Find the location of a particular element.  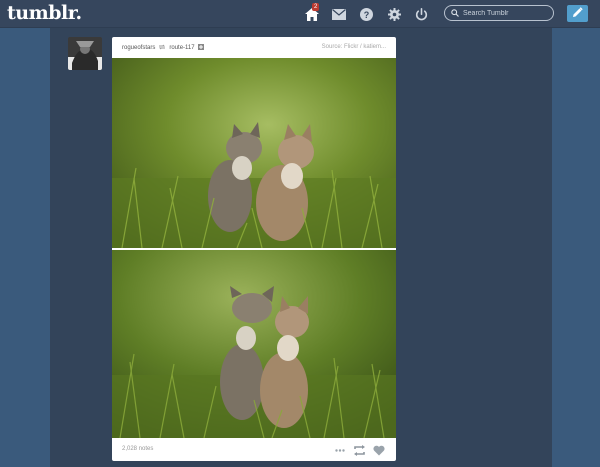

gear-icon is located at coordinates (394, 14).